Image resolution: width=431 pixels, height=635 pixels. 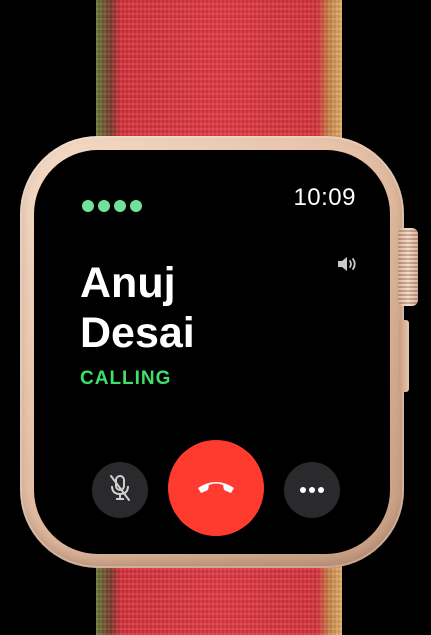 What do you see at coordinates (324, 197) in the screenshot?
I see `clock-time: 10:09` at bounding box center [324, 197].